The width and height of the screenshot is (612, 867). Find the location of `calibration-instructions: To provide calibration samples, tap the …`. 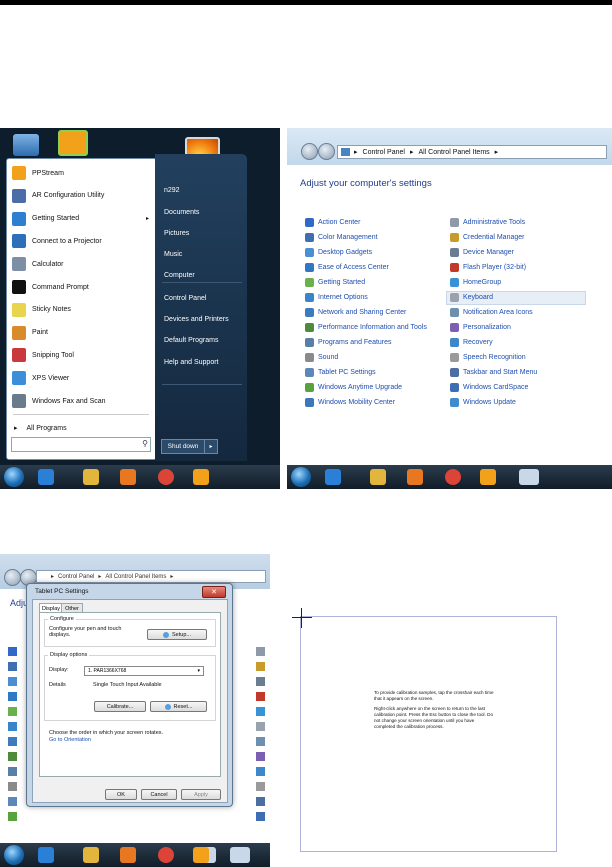

calibration-instructions: To provide calibration samples, tap the … is located at coordinates (434, 695).